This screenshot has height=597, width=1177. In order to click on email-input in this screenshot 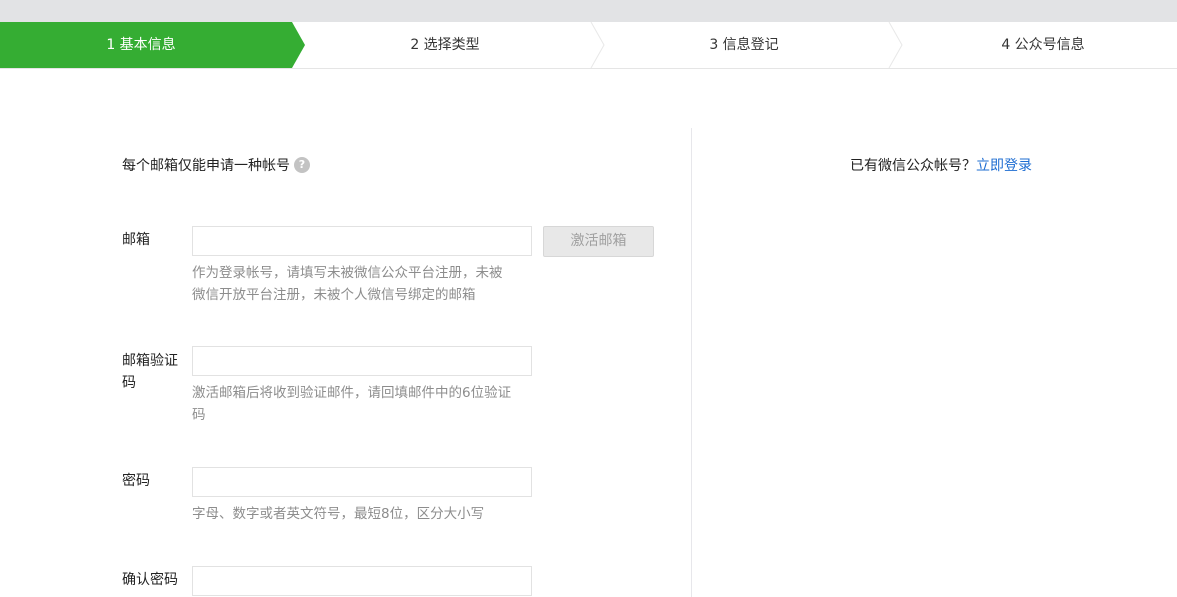, I will do `click(362, 241)`.